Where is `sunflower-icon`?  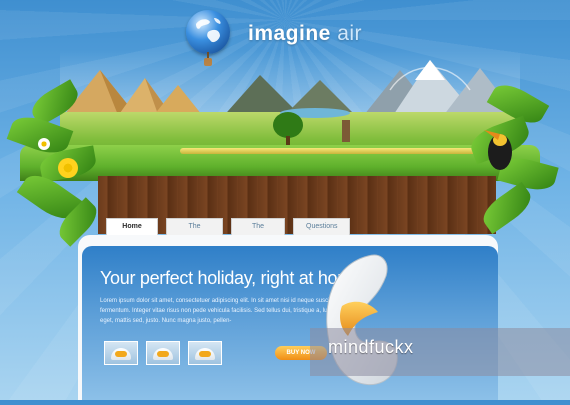
sunflower-icon is located at coordinates (68, 168).